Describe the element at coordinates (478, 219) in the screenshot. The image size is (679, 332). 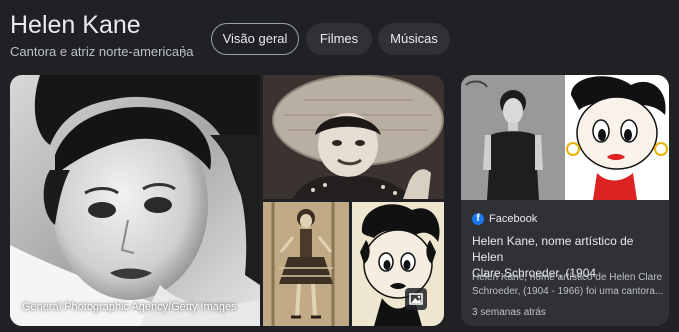
I see `facebook-icon: f` at that location.